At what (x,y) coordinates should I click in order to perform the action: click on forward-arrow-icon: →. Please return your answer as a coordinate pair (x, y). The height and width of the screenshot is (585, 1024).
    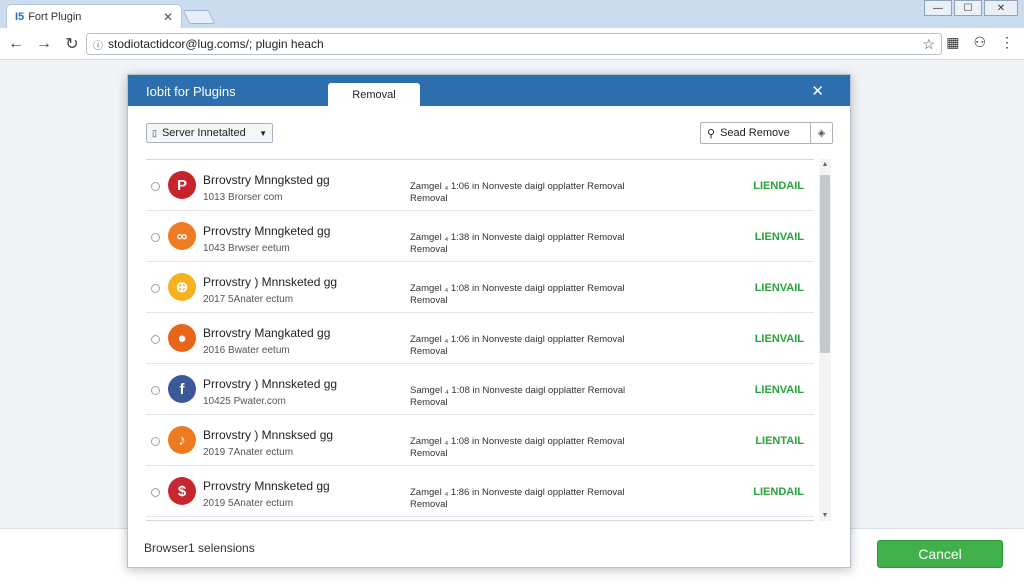
    Looking at the image, I should click on (44, 44).